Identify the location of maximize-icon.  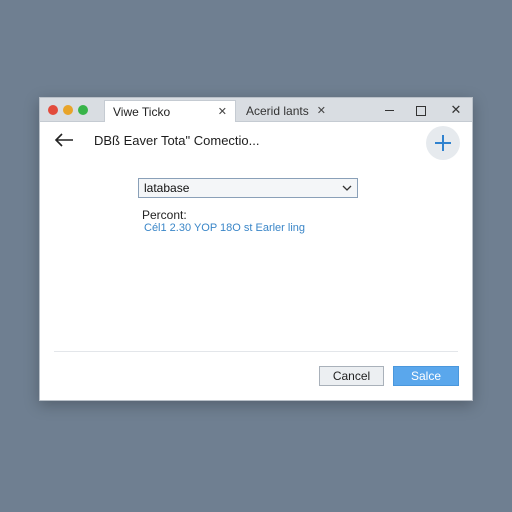
(421, 110).